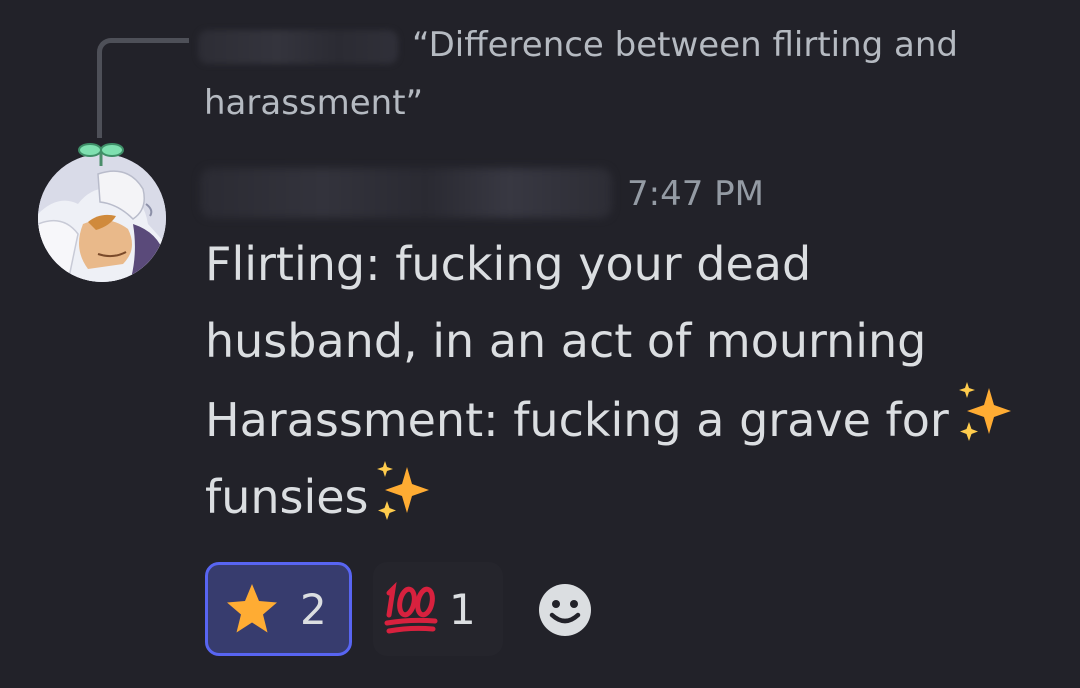 This screenshot has width=1080, height=688. What do you see at coordinates (566, 341) in the screenshot?
I see `message-line: husband, in an act of mourning` at bounding box center [566, 341].